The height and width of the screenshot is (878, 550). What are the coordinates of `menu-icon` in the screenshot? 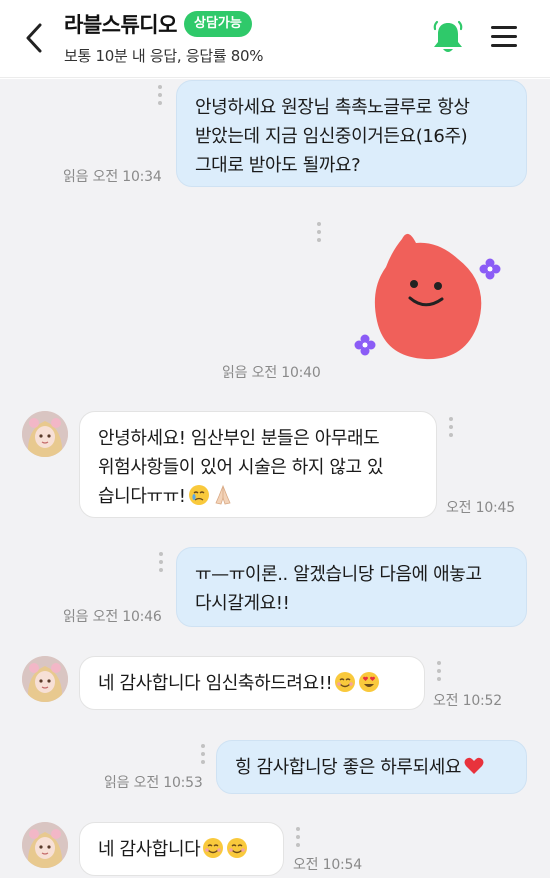 It's located at (504, 36).